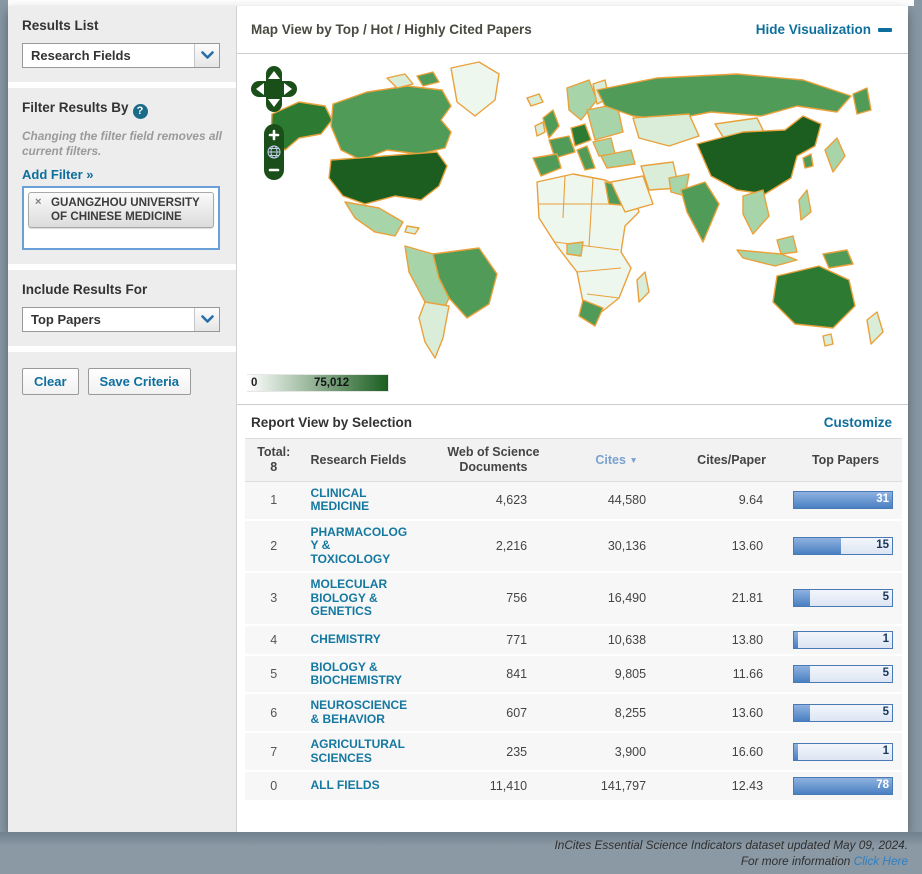  Describe the element at coordinates (885, 29) in the screenshot. I see `collapse-minus-icon` at that location.